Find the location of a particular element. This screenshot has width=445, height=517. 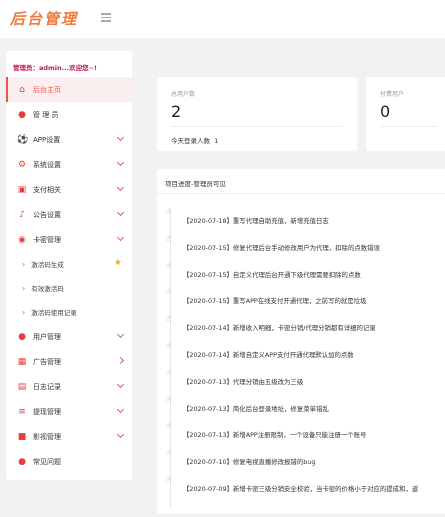

sidebar-item-label: 常见问题 is located at coordinates (47, 461).